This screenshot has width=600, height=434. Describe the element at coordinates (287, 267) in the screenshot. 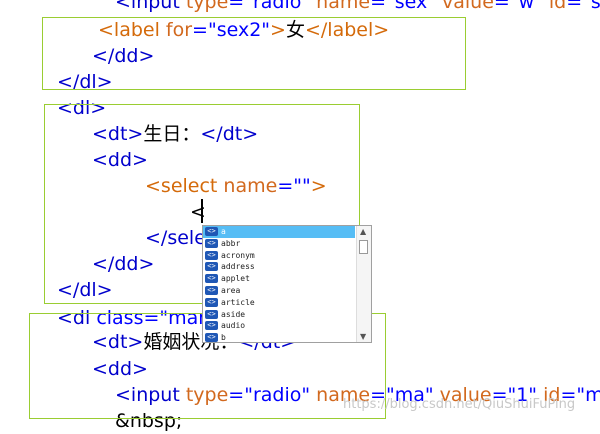

I see `autocomplete-item: <> address` at that location.